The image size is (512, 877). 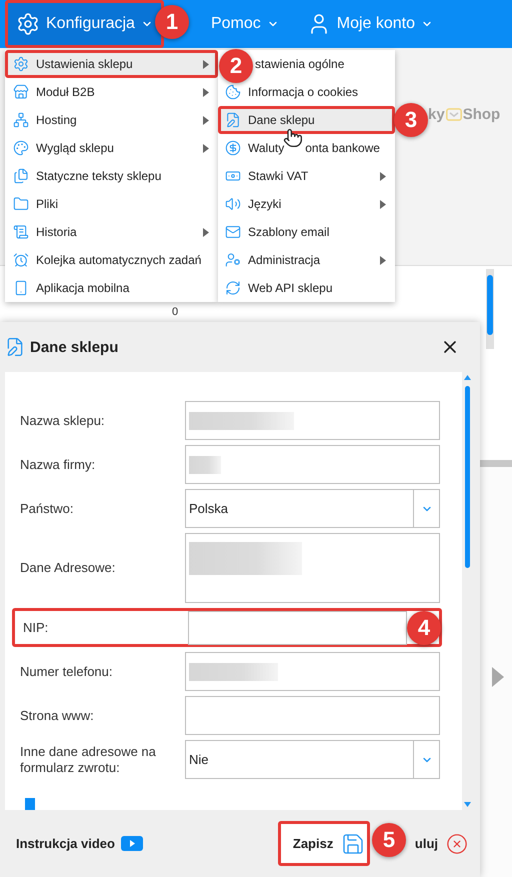 What do you see at coordinates (233, 232) in the screenshot?
I see `mail-icon` at bounding box center [233, 232].